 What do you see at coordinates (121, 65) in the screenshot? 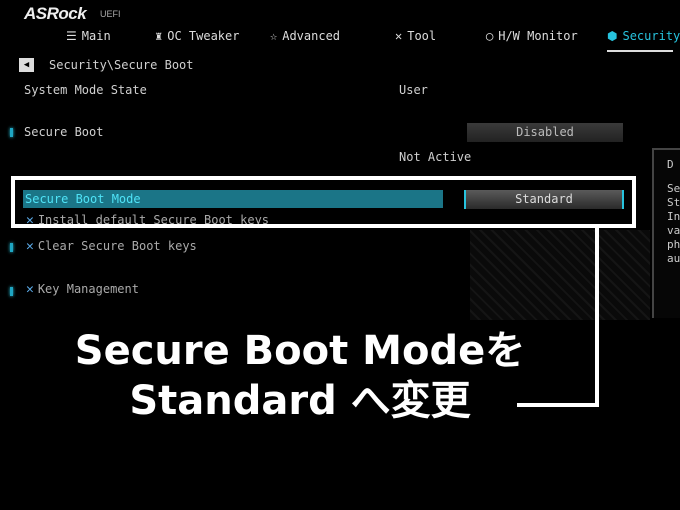
I see `breadcrumb: Security\Secure Boot` at bounding box center [121, 65].